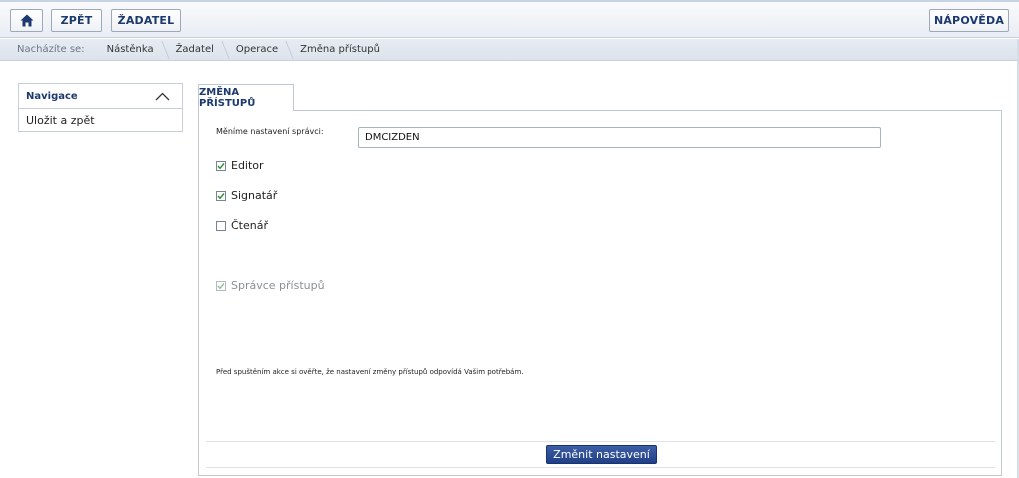 The height and width of the screenshot is (478, 1019). I want to click on navigation-panel: Navigace Uložit a zpět, so click(100, 107).